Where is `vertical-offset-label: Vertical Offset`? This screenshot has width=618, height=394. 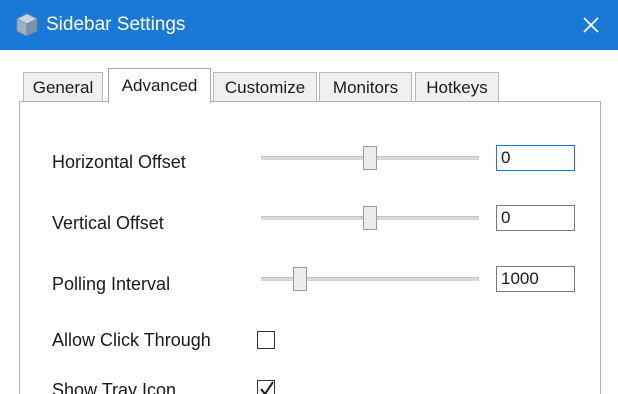
vertical-offset-label: Vertical Offset is located at coordinates (108, 223).